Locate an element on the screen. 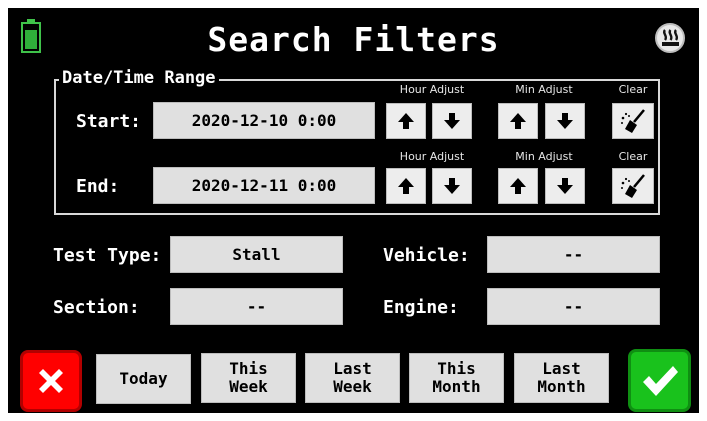  engine-field: -- is located at coordinates (573, 306).